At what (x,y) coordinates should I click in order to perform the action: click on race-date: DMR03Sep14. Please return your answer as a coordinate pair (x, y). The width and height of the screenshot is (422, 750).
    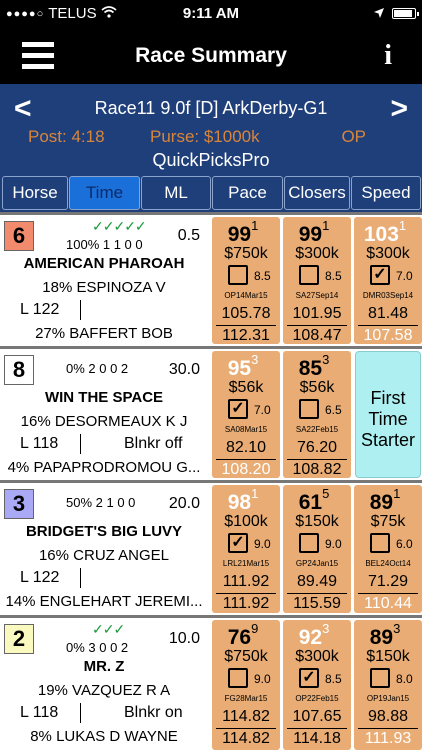
    Looking at the image, I should click on (388, 295).